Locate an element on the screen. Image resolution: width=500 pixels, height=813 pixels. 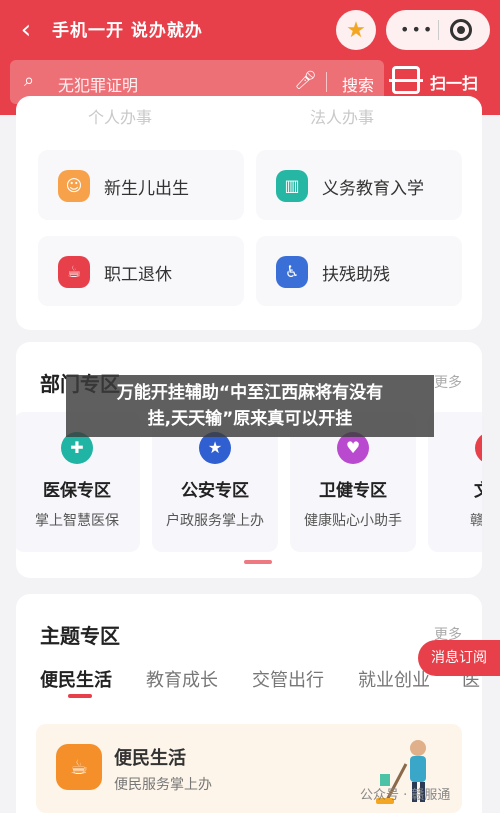
section-title: 主题专区 is located at coordinates (80, 636).